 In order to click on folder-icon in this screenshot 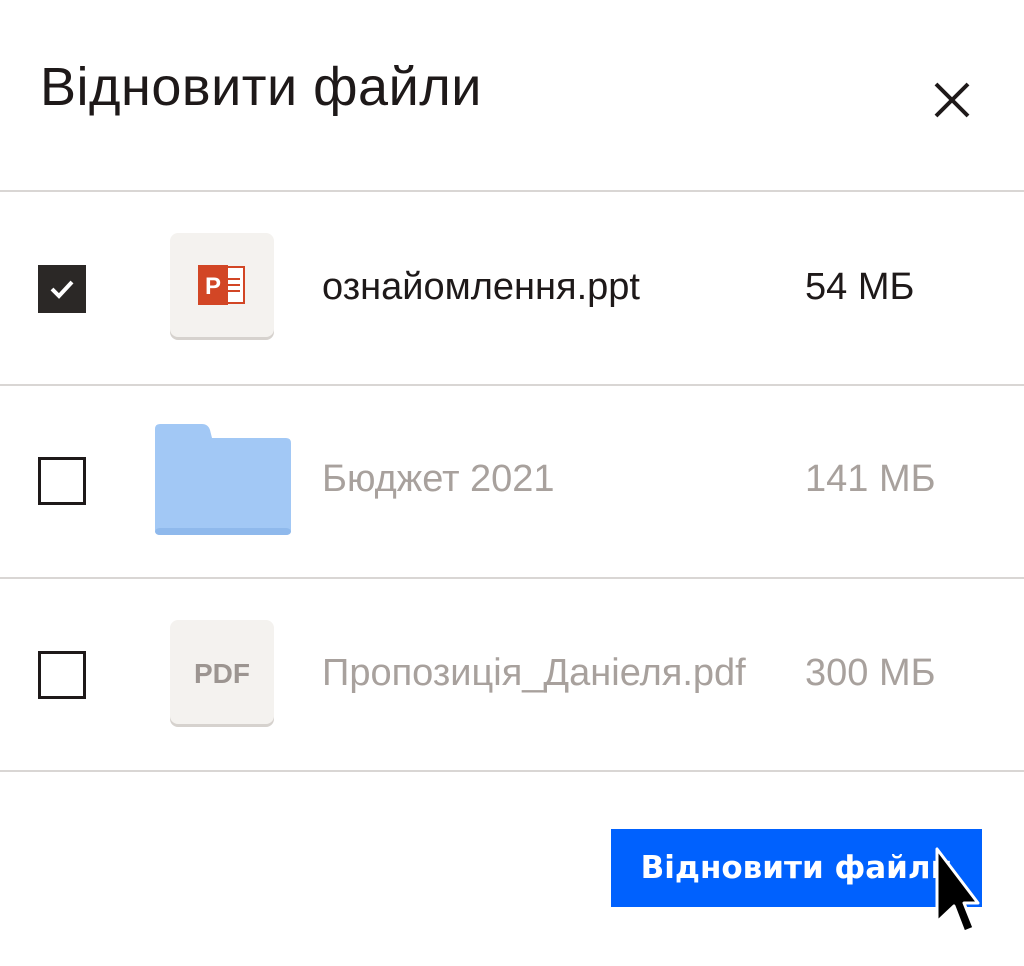, I will do `click(223, 479)`.